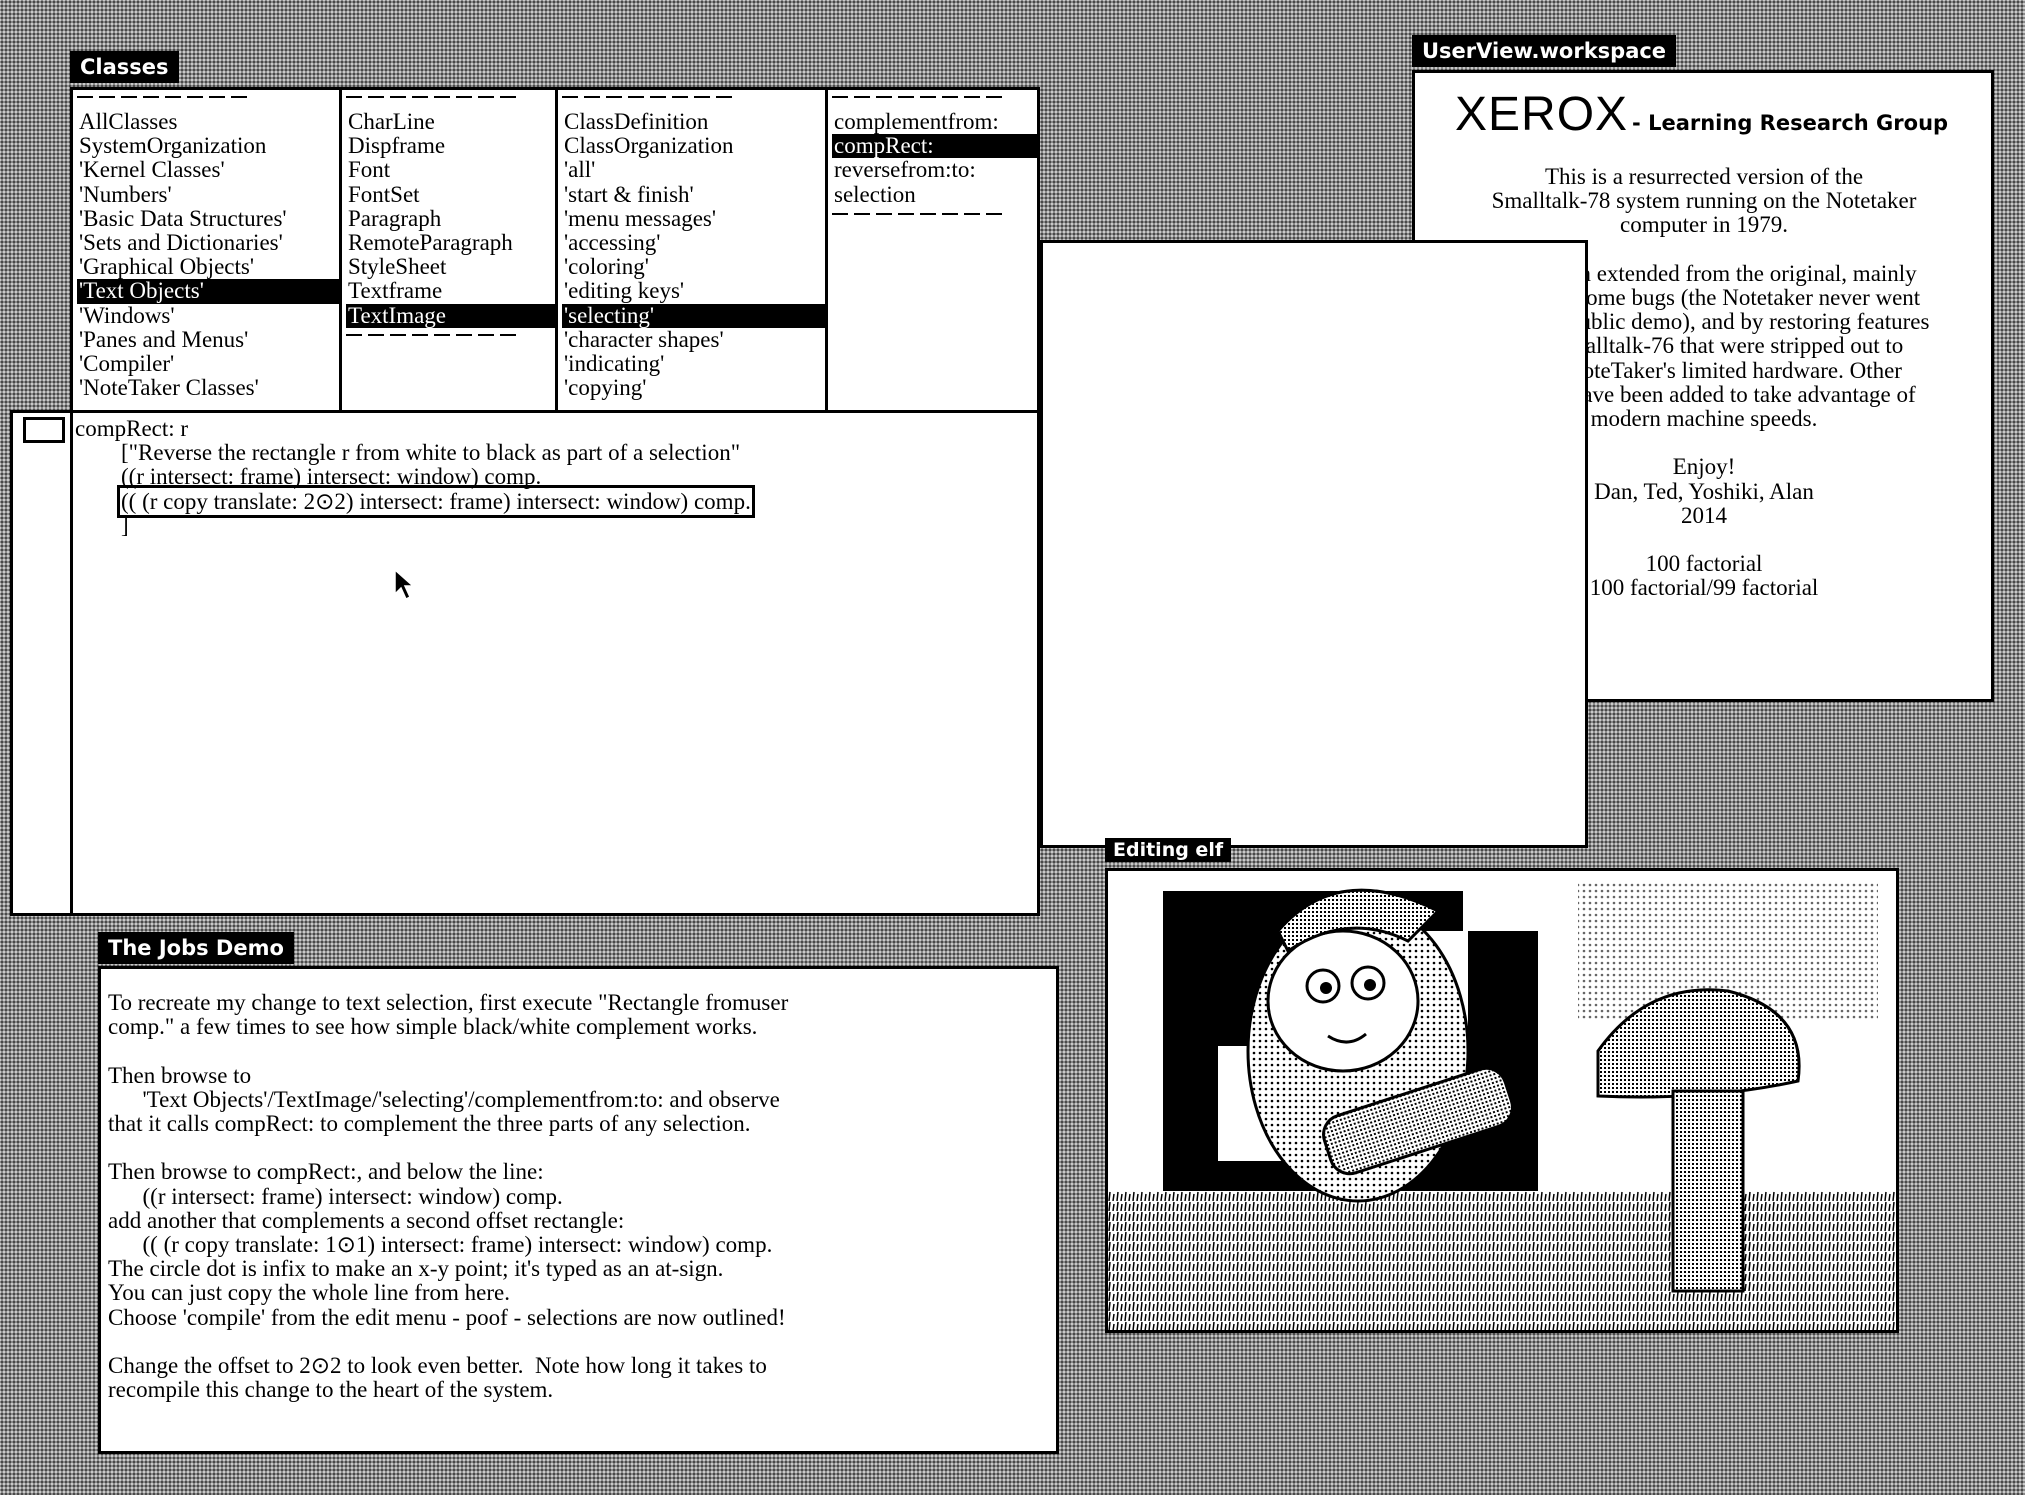 The height and width of the screenshot is (1495, 2025). What do you see at coordinates (196, 948) in the screenshot?
I see `jobs-window-title: The Jobs Demo` at bounding box center [196, 948].